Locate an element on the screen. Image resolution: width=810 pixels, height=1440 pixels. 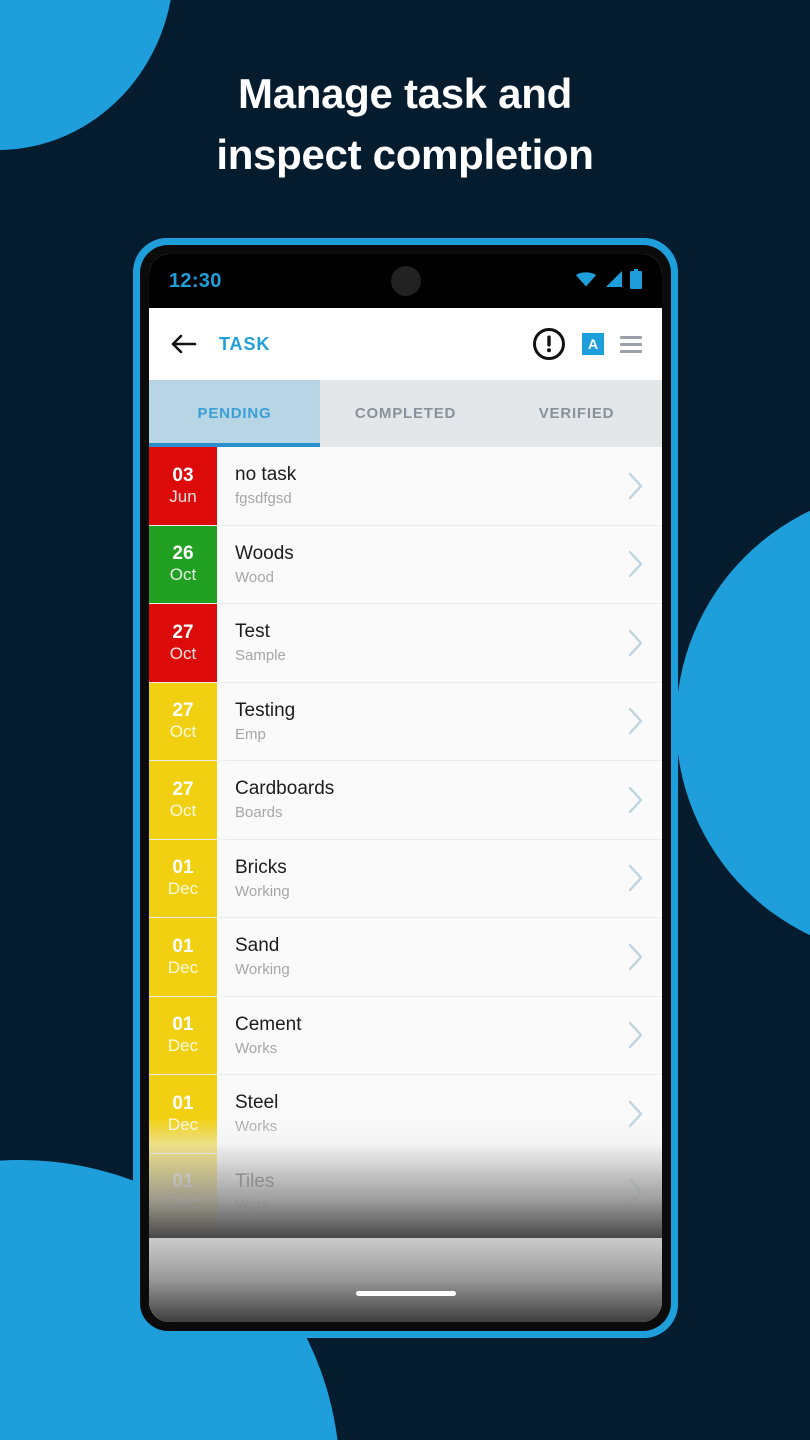
back-arrow-icon is located at coordinates (183, 344).